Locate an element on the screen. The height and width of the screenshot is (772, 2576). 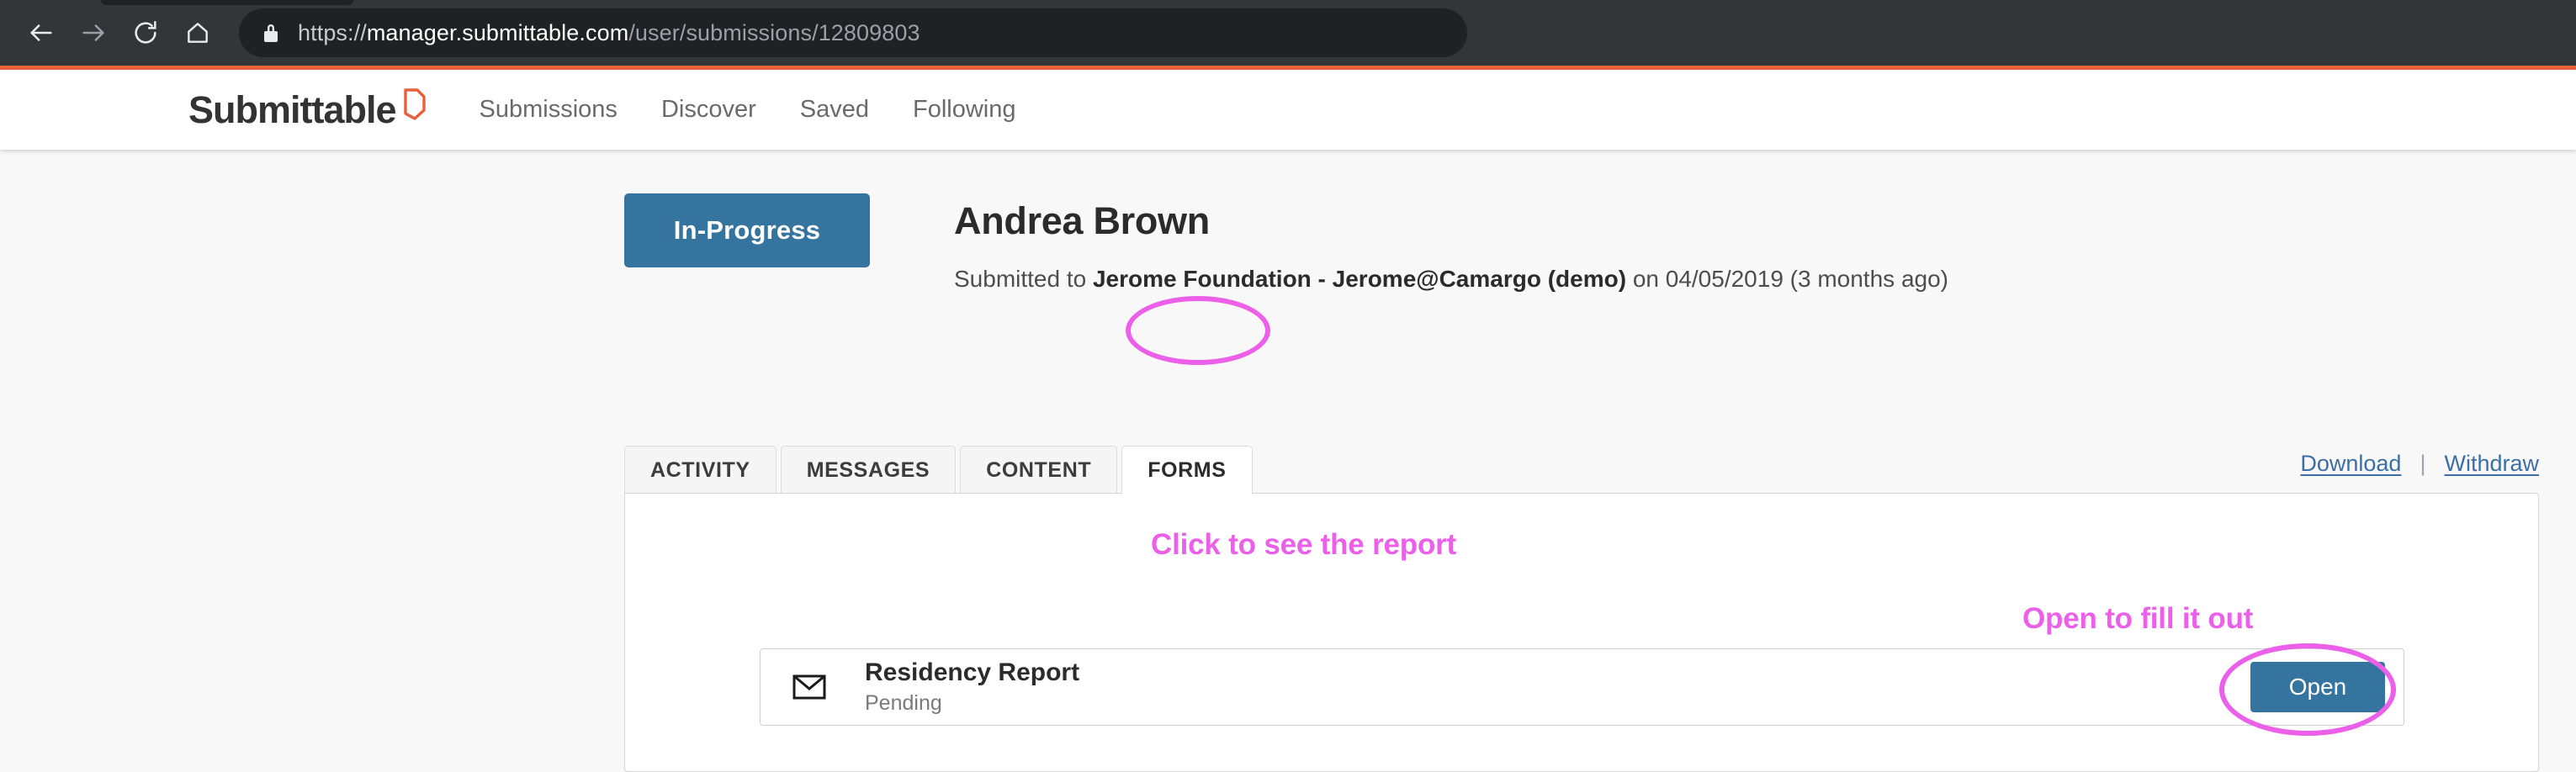
form-status: Pending is located at coordinates (903, 702).